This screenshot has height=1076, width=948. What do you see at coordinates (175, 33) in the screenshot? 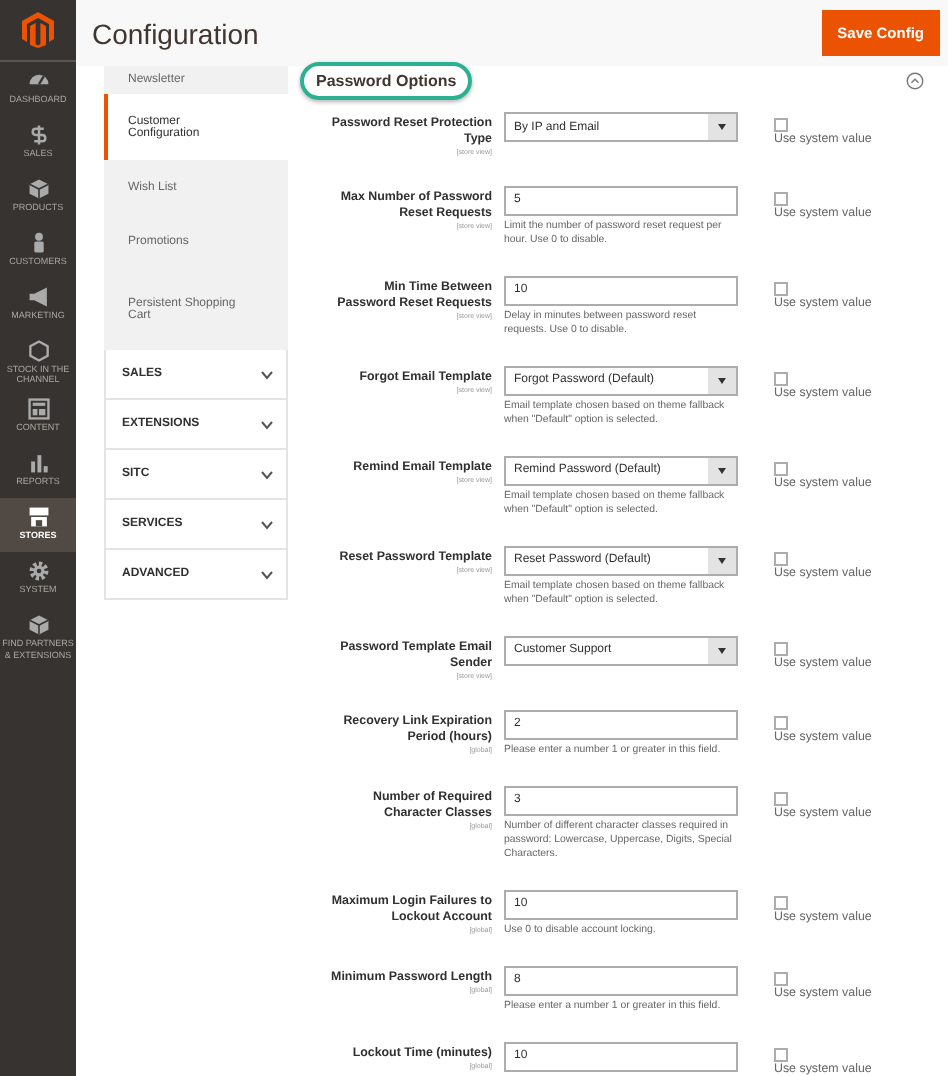
I see `page-title: Configuration` at bounding box center [175, 33].